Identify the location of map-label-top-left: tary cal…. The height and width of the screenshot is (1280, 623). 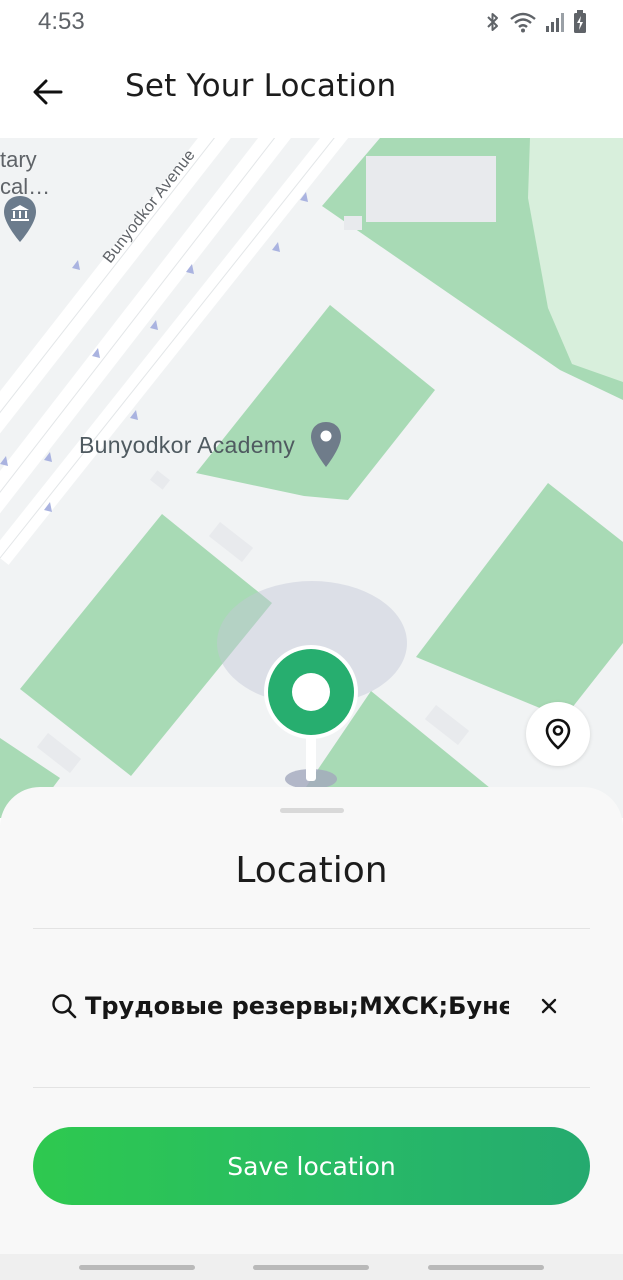
(25, 173).